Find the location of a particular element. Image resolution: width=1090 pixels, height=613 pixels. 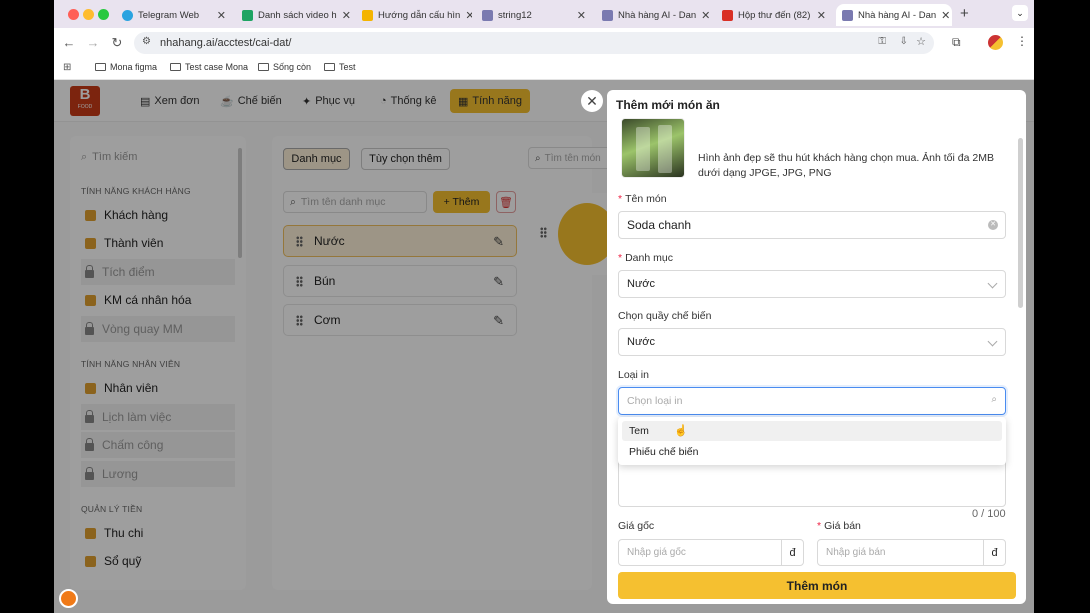

browser-tab: Telegram Web ✕ is located at coordinates (174, 15).